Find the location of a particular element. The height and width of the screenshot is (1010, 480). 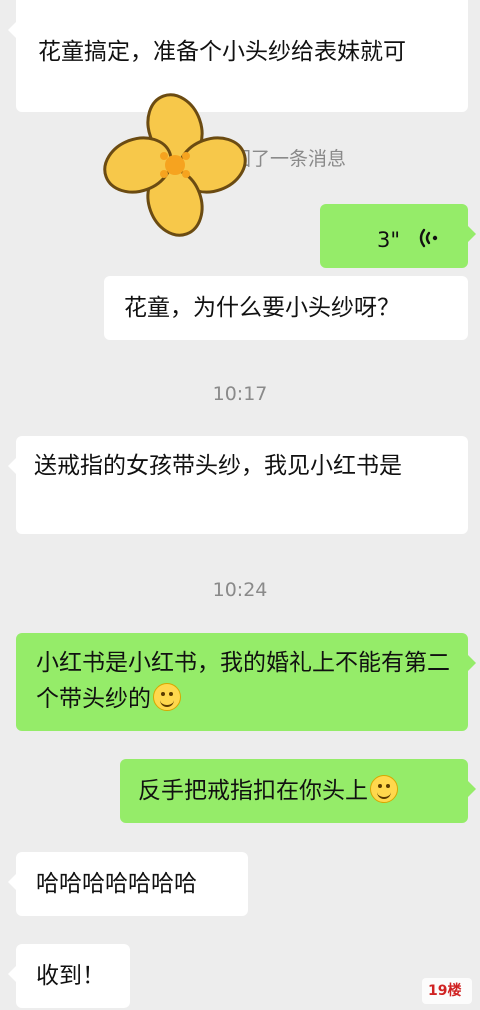

site-watermark-logo: 19楼 is located at coordinates (447, 991).